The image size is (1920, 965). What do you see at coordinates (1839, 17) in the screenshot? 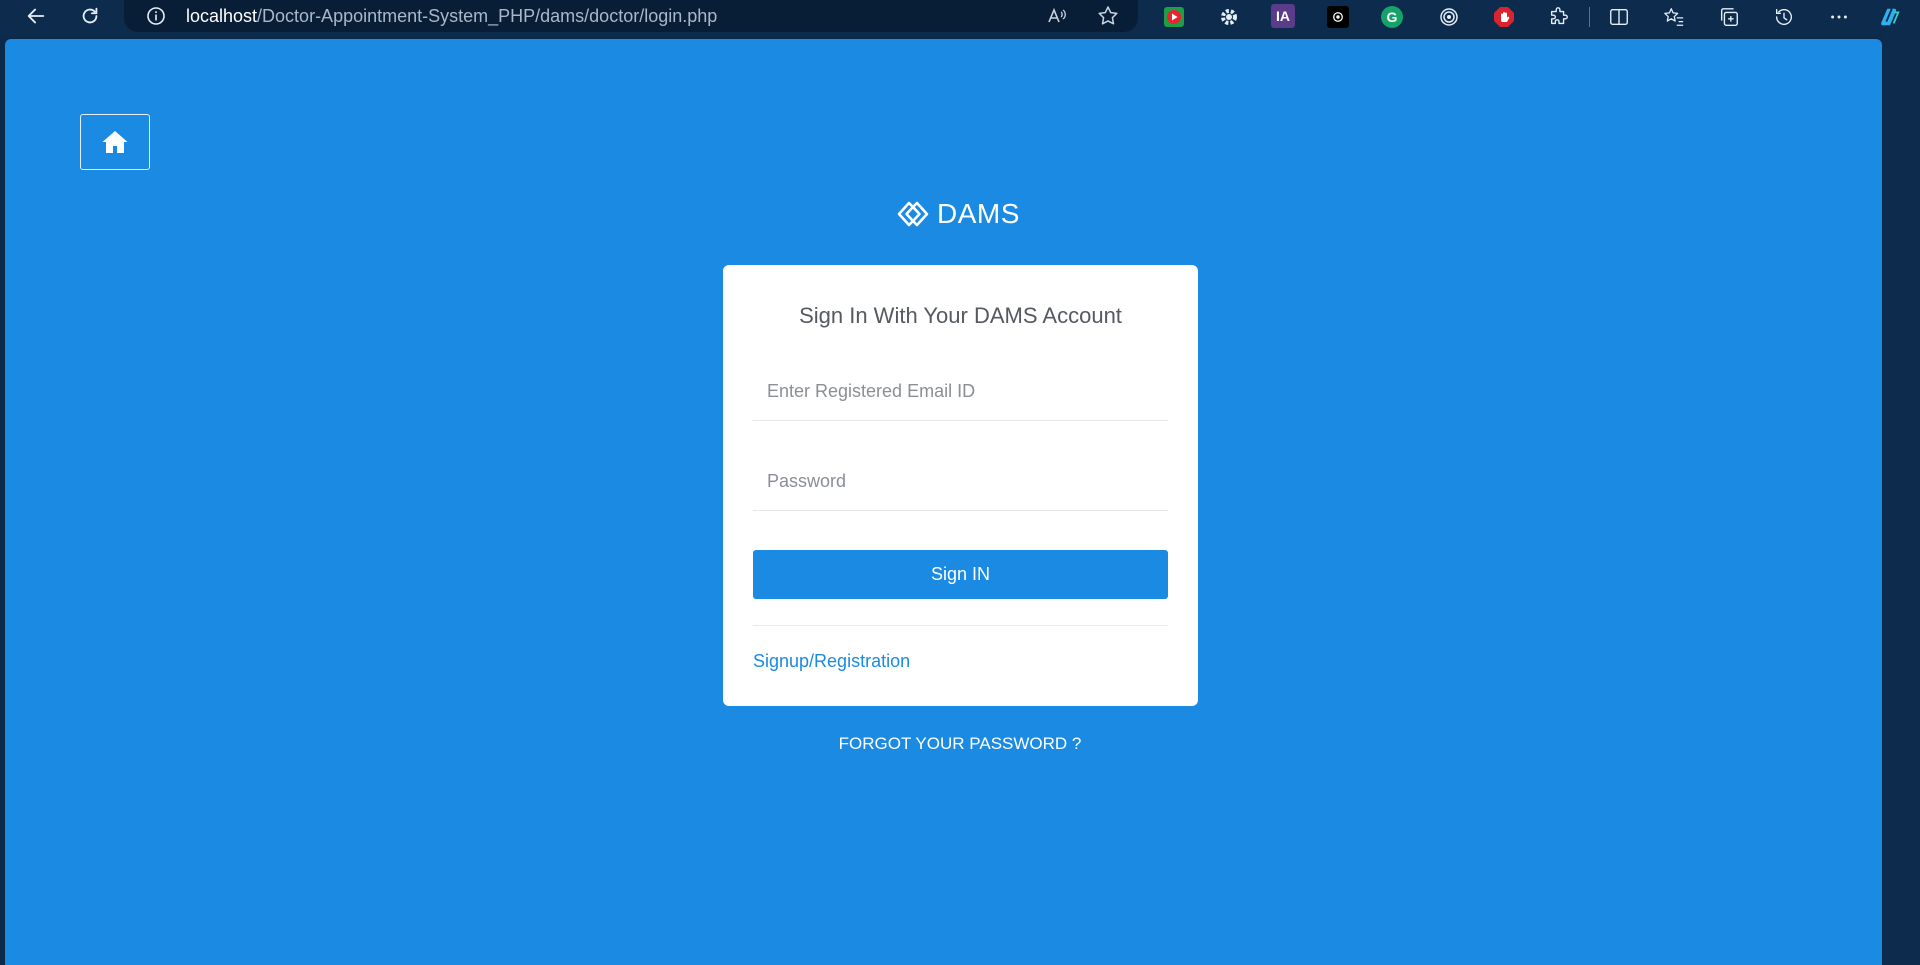
I see `more-options-icon` at bounding box center [1839, 17].